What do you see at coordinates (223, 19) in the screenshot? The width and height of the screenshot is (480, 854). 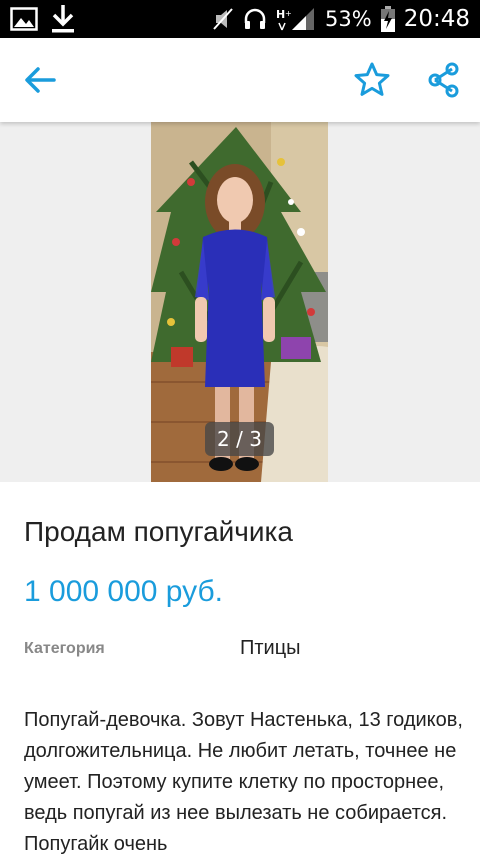 I see `mute-icon` at bounding box center [223, 19].